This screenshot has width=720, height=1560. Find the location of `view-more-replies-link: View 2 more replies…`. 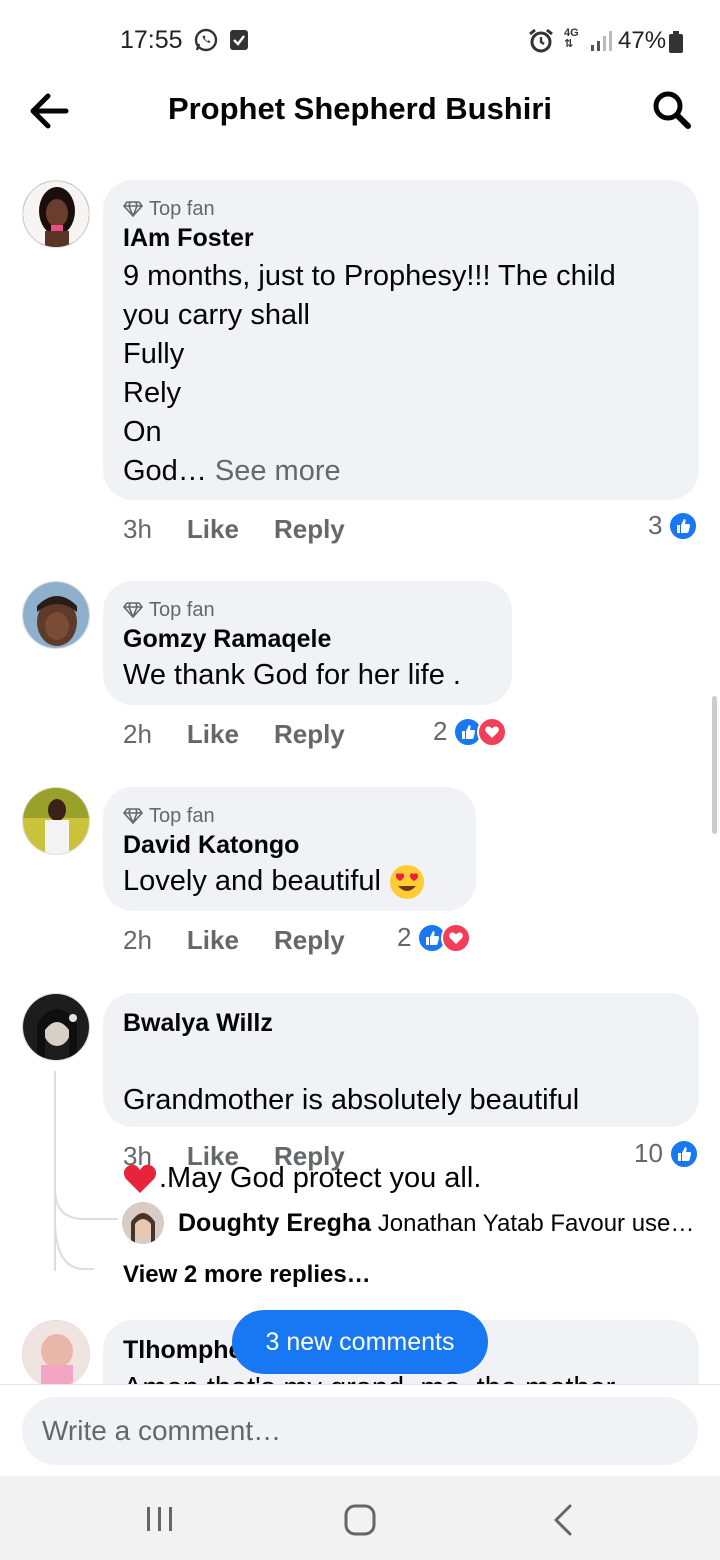

view-more-replies-link: View 2 more replies… is located at coordinates (247, 1275).